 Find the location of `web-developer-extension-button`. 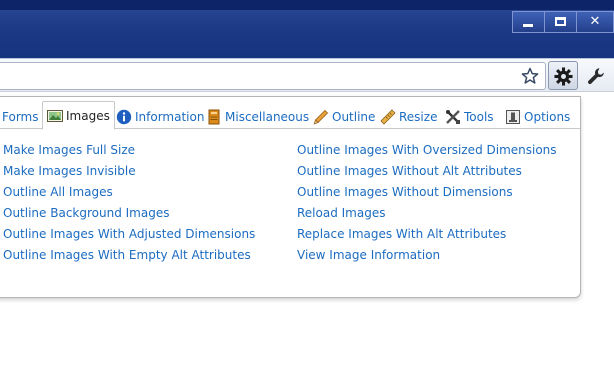

web-developer-extension-button is located at coordinates (563, 75).